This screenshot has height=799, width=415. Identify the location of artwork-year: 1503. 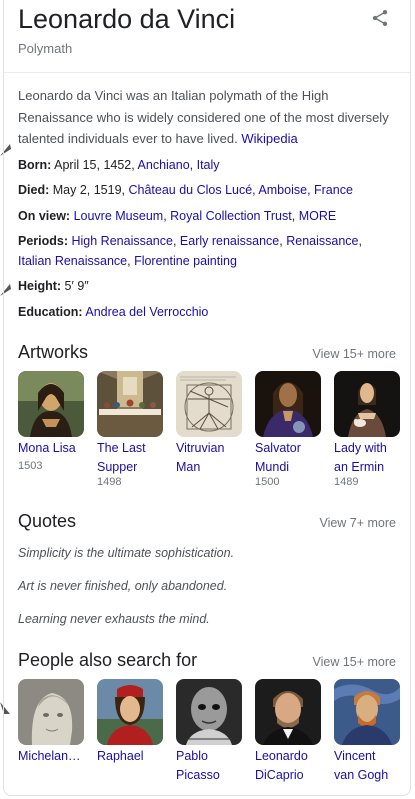
(30, 466).